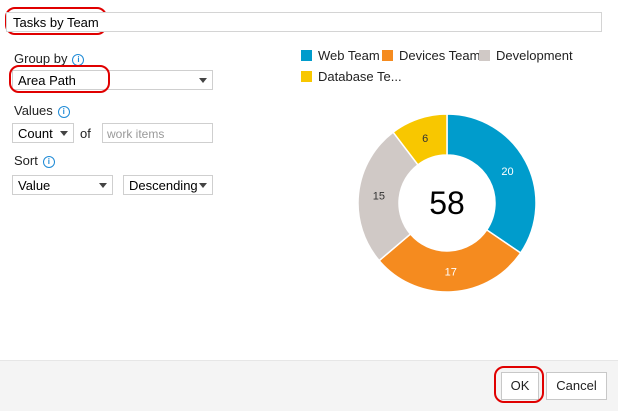 The width and height of the screenshot is (618, 411). I want to click on sort-row: Sort i, so click(34, 160).